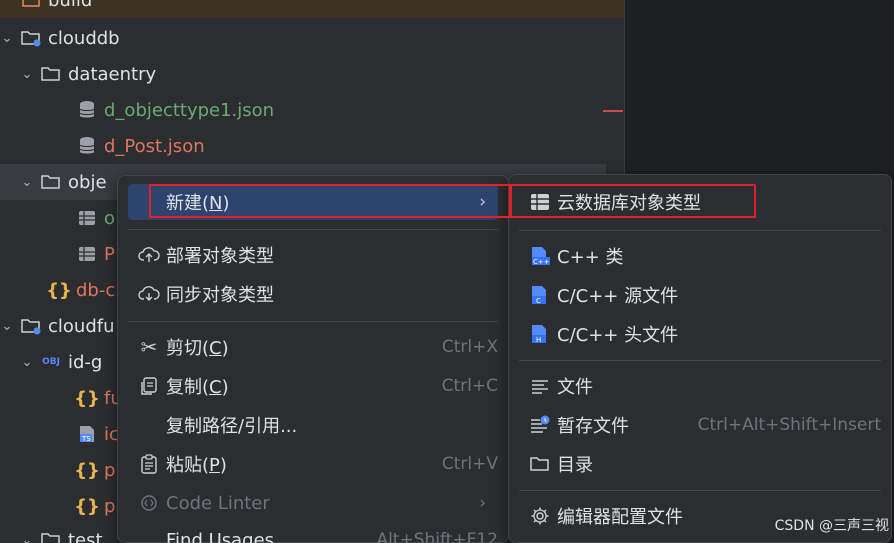 The width and height of the screenshot is (894, 543). What do you see at coordinates (540, 295) in the screenshot?
I see `c-source-icon: C` at bounding box center [540, 295].